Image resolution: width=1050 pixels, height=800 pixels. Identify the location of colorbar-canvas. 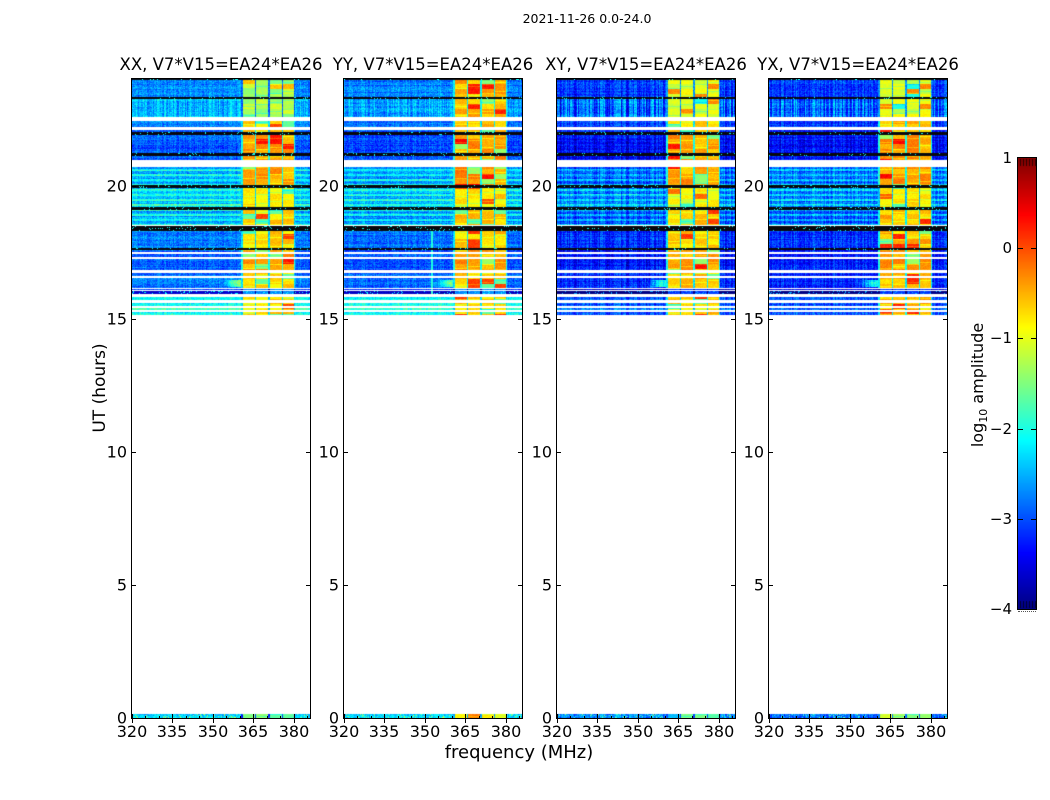
(1027, 383).